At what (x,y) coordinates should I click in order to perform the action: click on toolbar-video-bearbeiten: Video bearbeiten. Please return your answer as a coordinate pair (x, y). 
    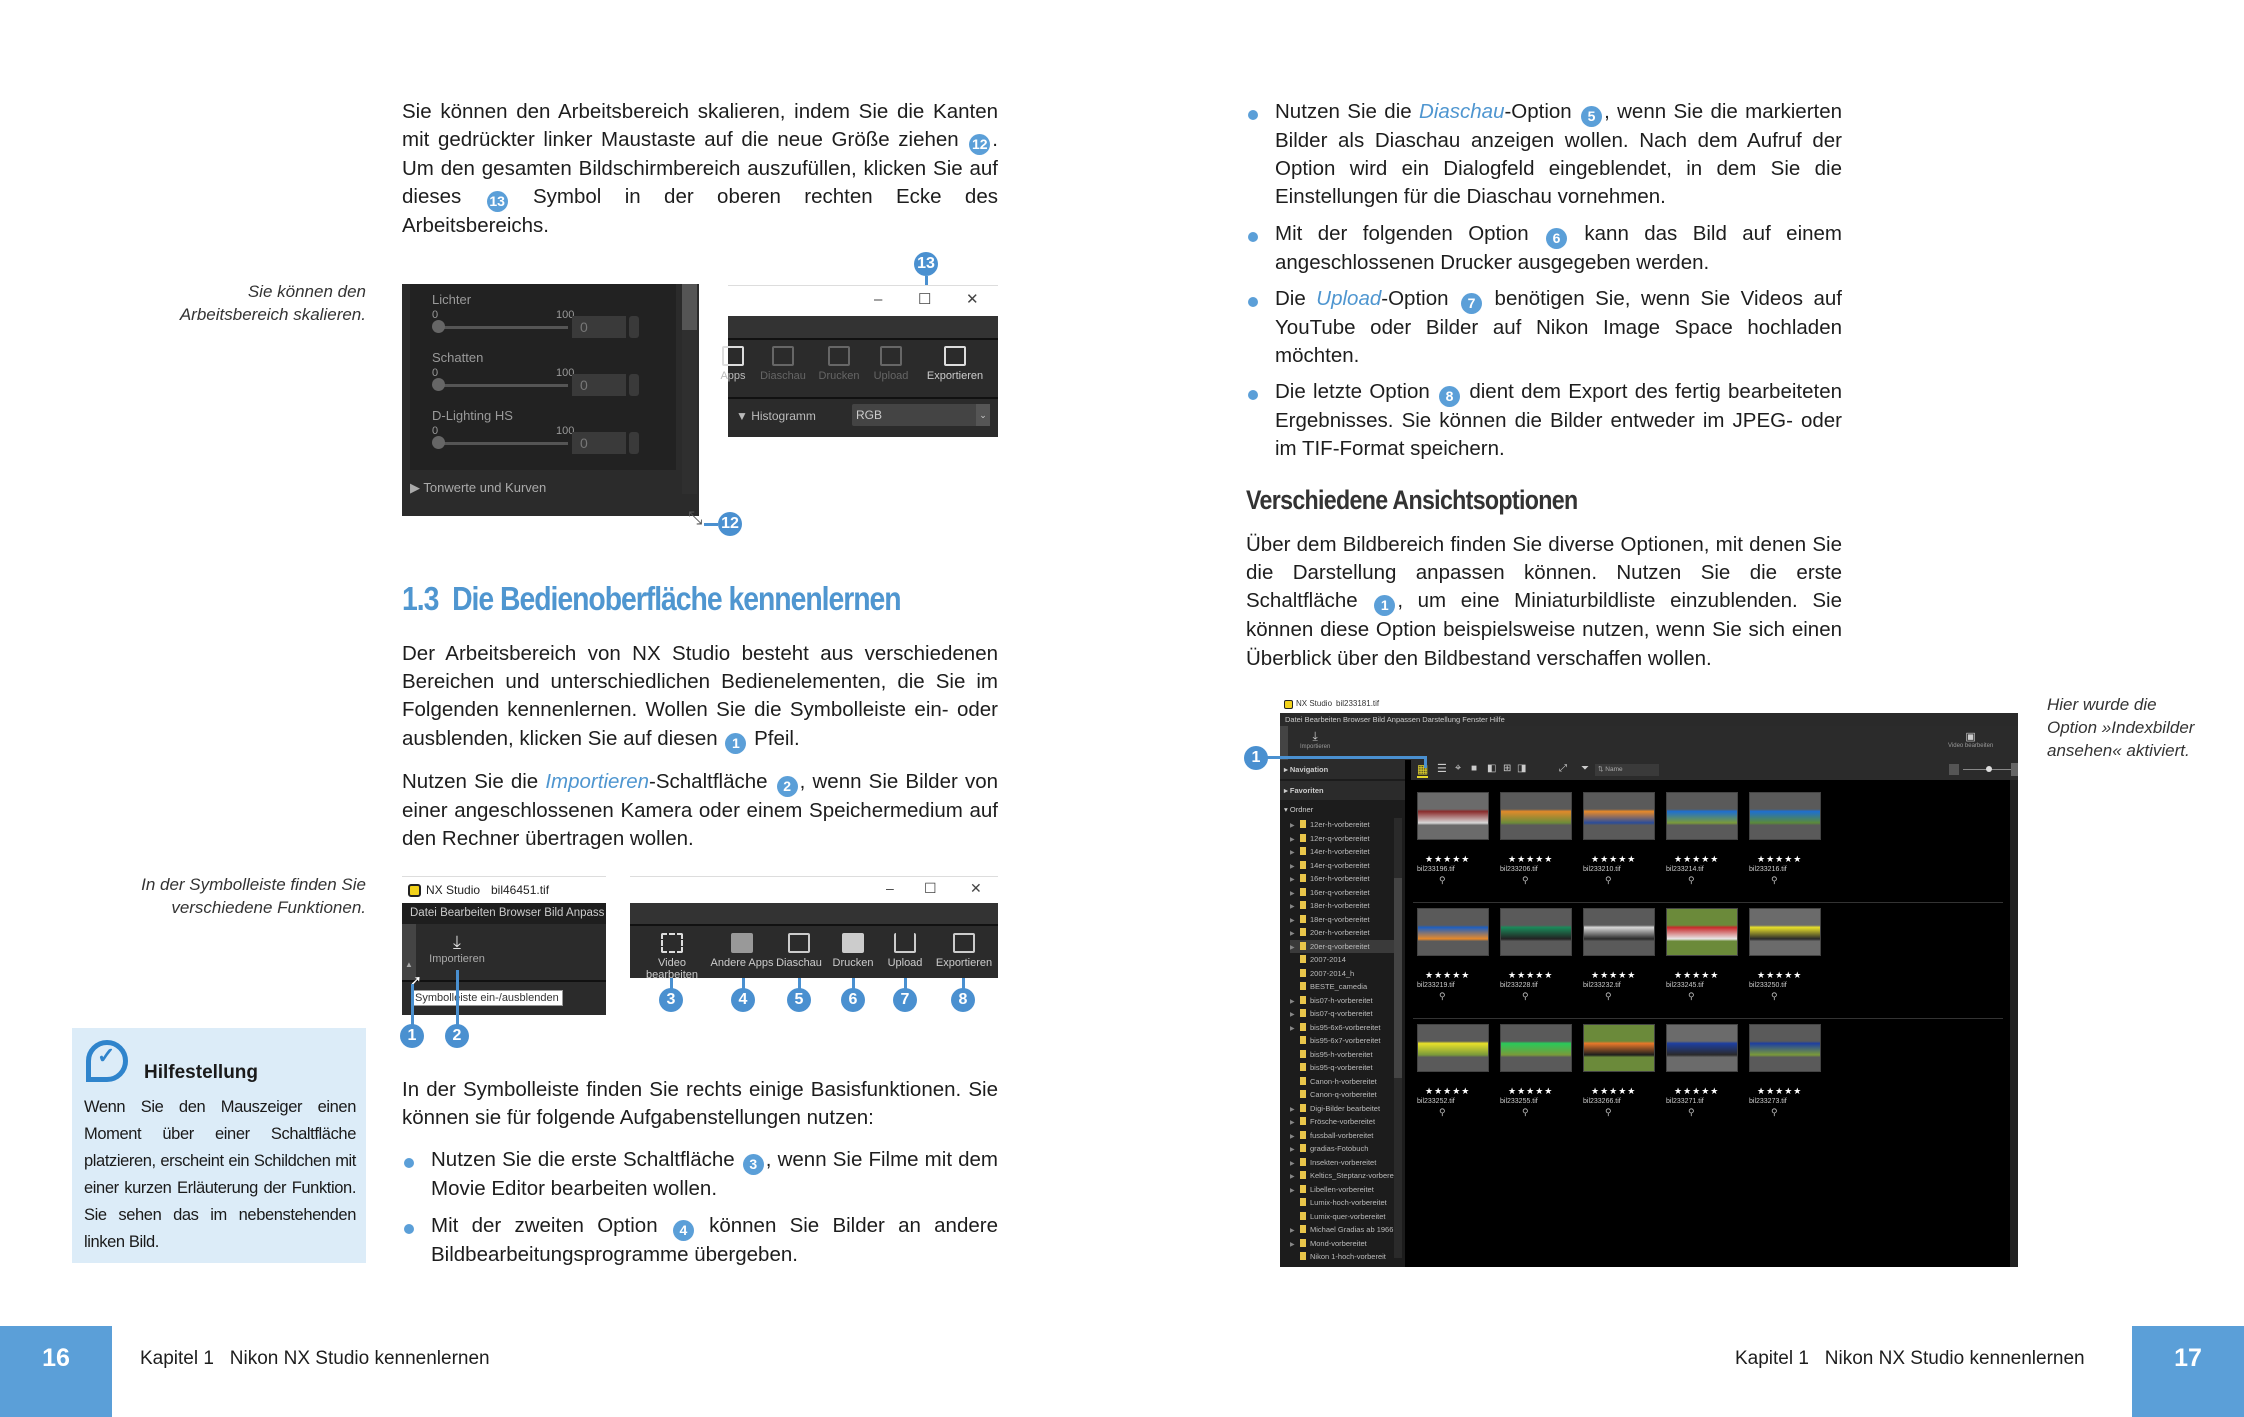
    Looking at the image, I should click on (672, 957).